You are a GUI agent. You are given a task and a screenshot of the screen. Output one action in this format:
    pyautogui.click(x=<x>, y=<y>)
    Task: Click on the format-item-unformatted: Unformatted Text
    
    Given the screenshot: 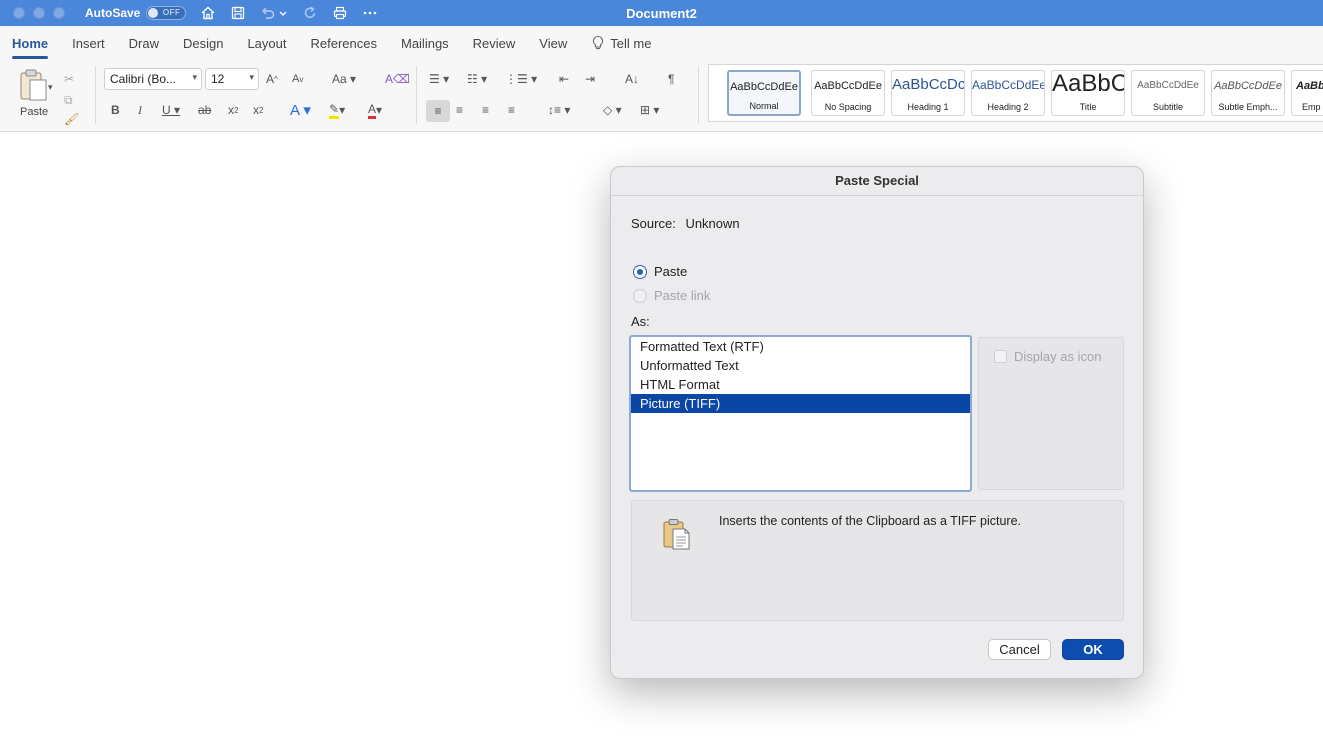 What is the action you would take?
    pyautogui.click(x=800, y=365)
    